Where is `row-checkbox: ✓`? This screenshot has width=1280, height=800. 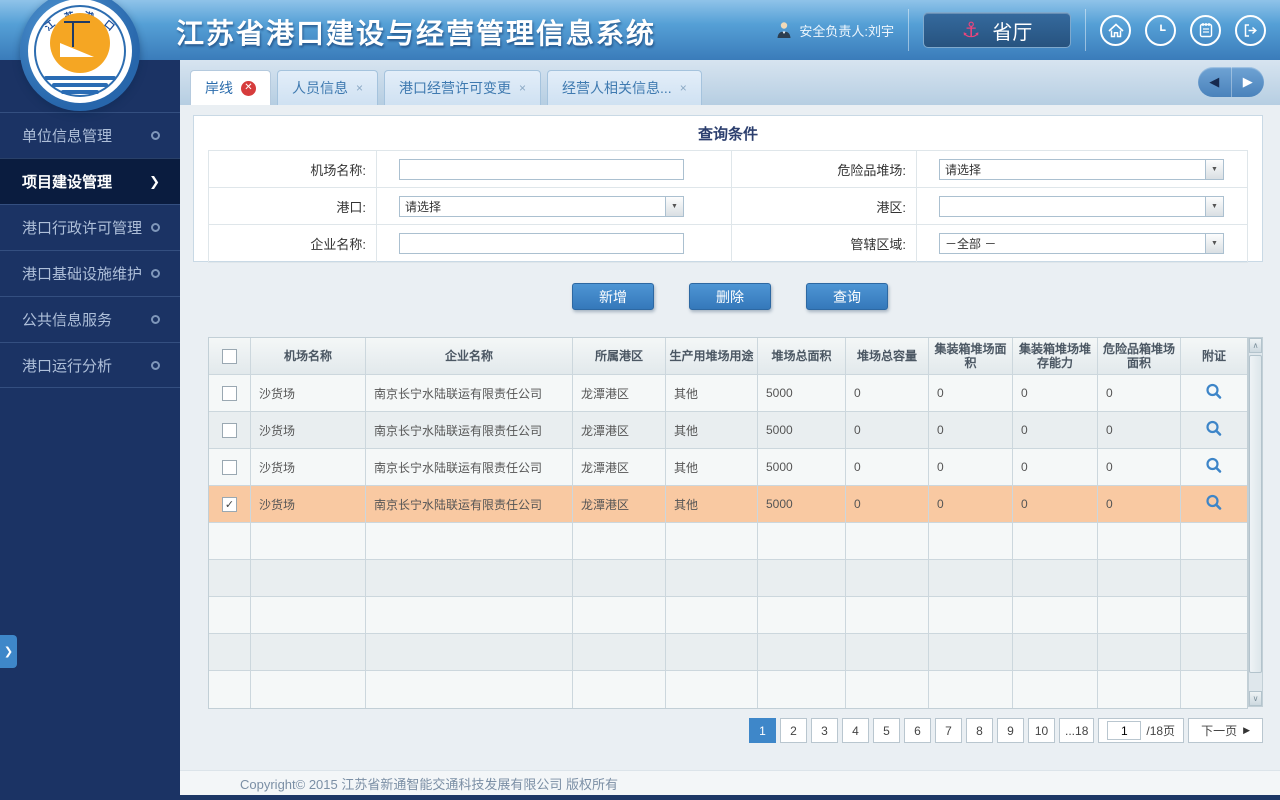
row-checkbox: ✓ is located at coordinates (229, 504).